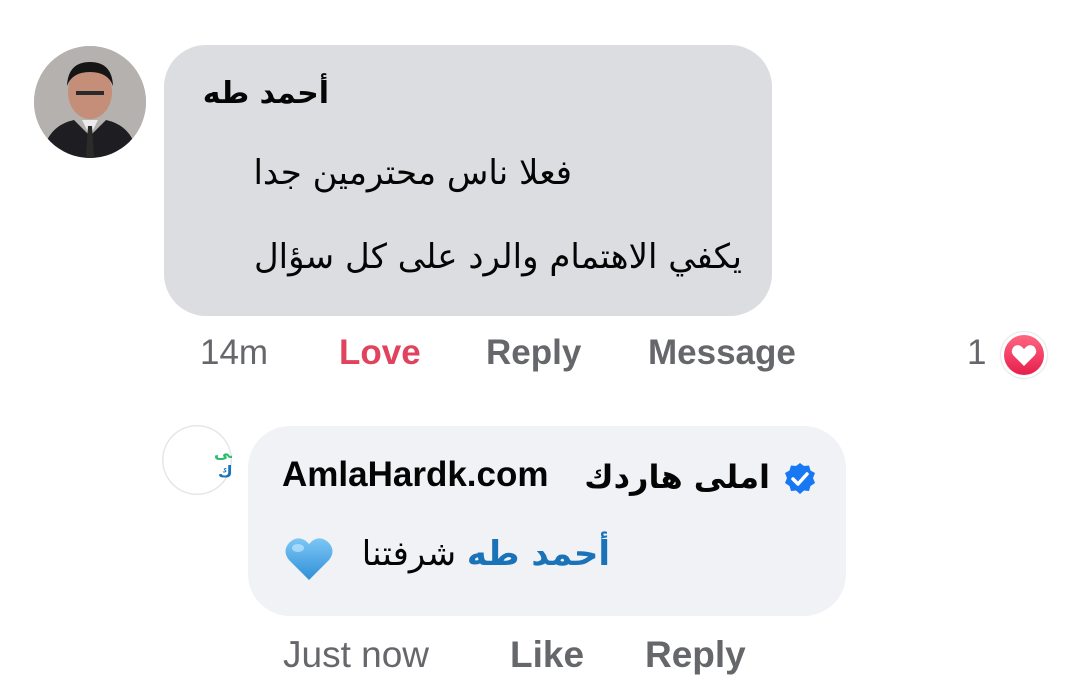 The image size is (1080, 694). Describe the element at coordinates (976, 353) in the screenshot. I see `reaction-count: 1` at that location.